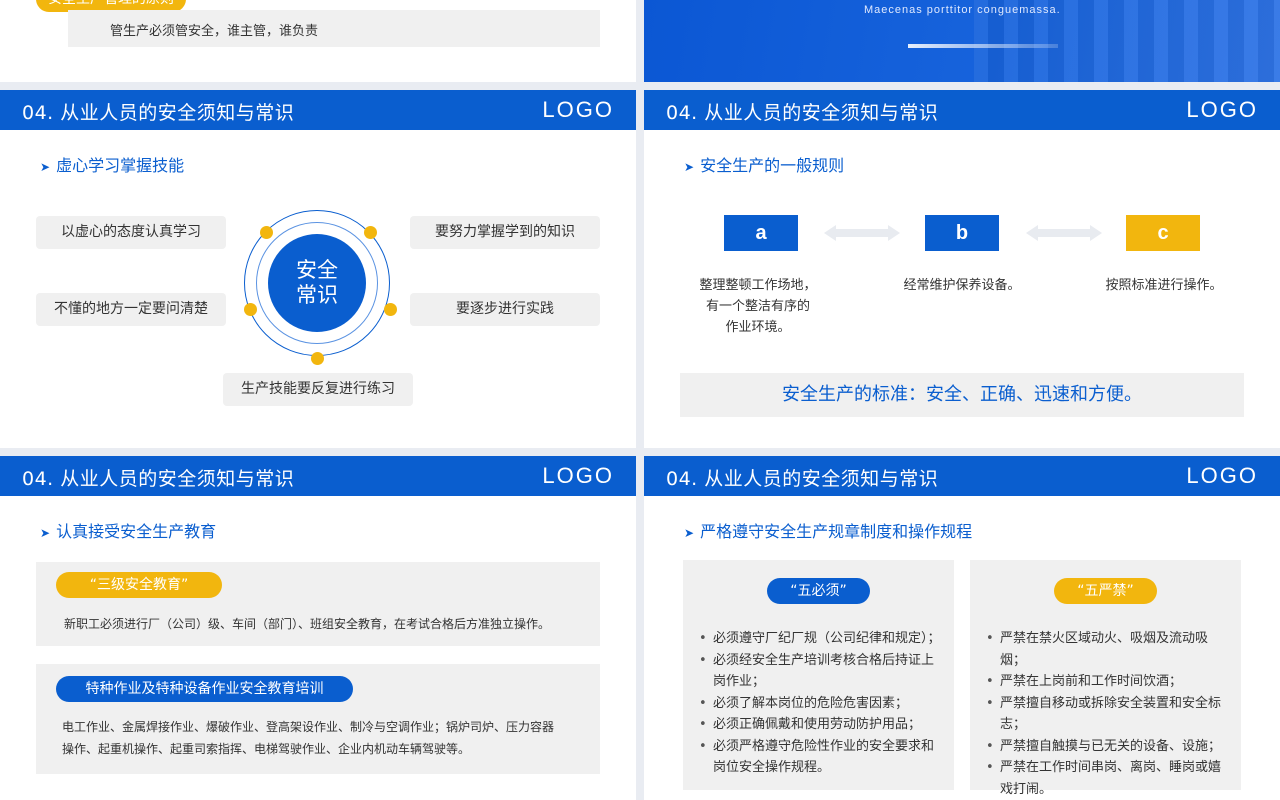 This screenshot has width=1280, height=800. I want to click on step-b-desc: 经常维护保养设备。, so click(962, 285).